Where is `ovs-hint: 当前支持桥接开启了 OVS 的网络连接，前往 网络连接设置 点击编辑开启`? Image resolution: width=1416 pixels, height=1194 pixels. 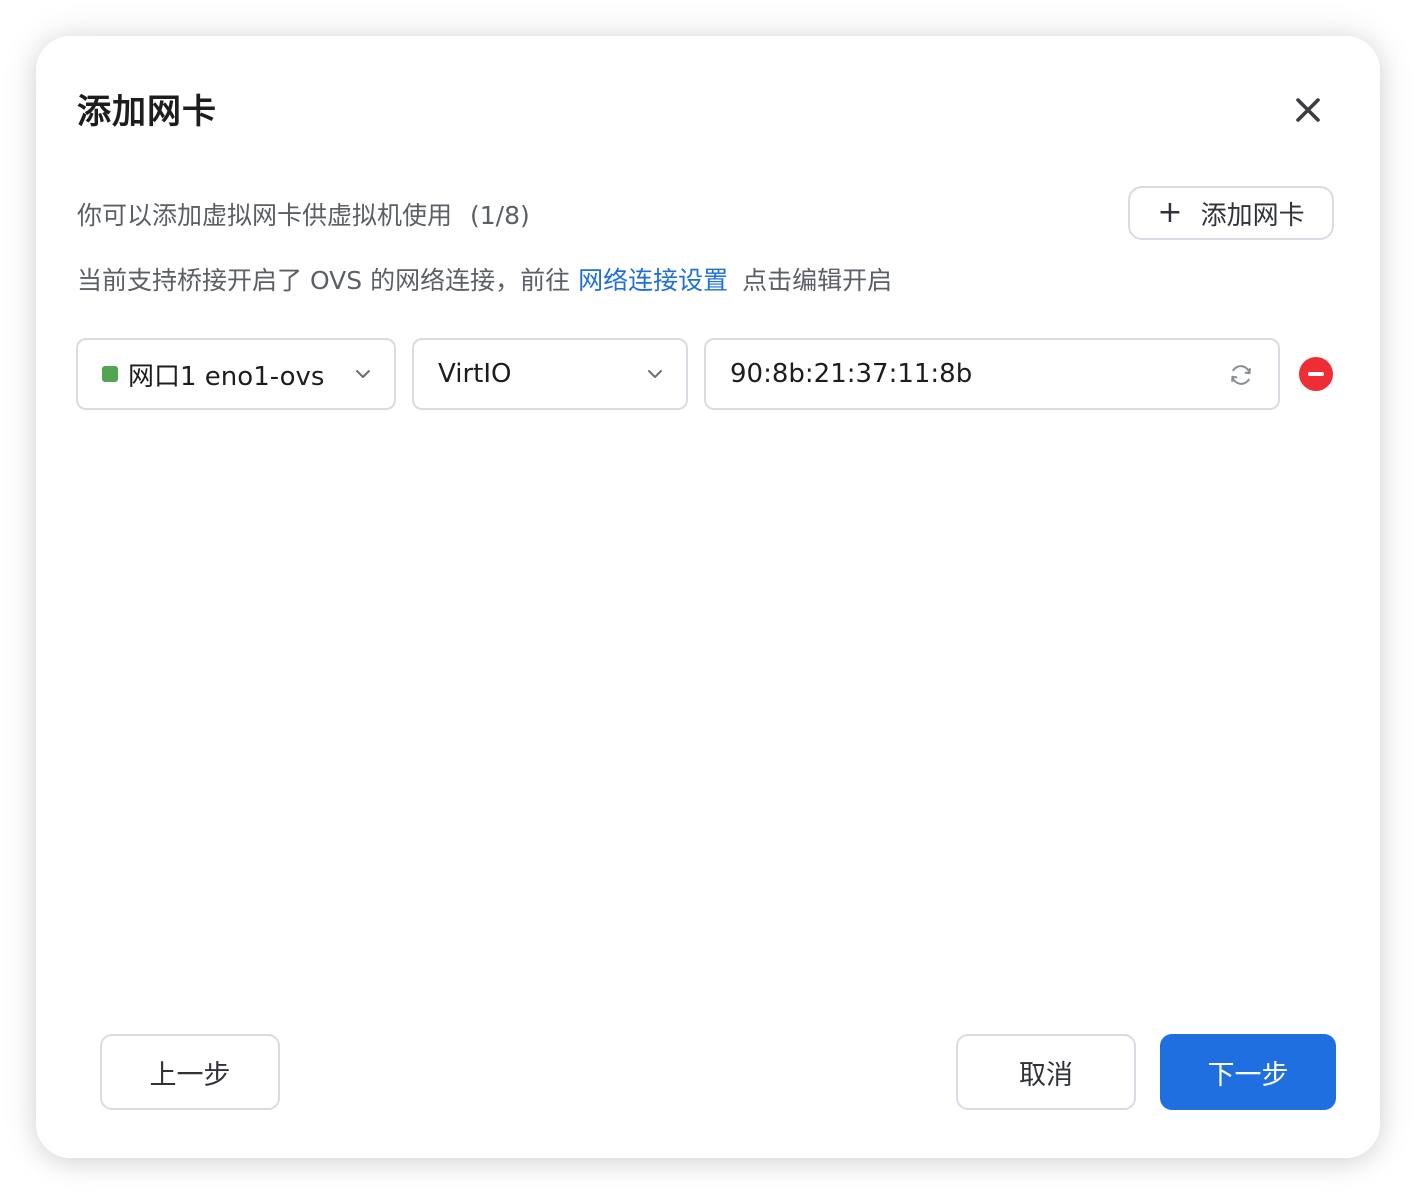 ovs-hint: 当前支持桥接开启了 OVS 的网络连接，前往 网络连接设置 点击编辑开启 is located at coordinates (484, 279).